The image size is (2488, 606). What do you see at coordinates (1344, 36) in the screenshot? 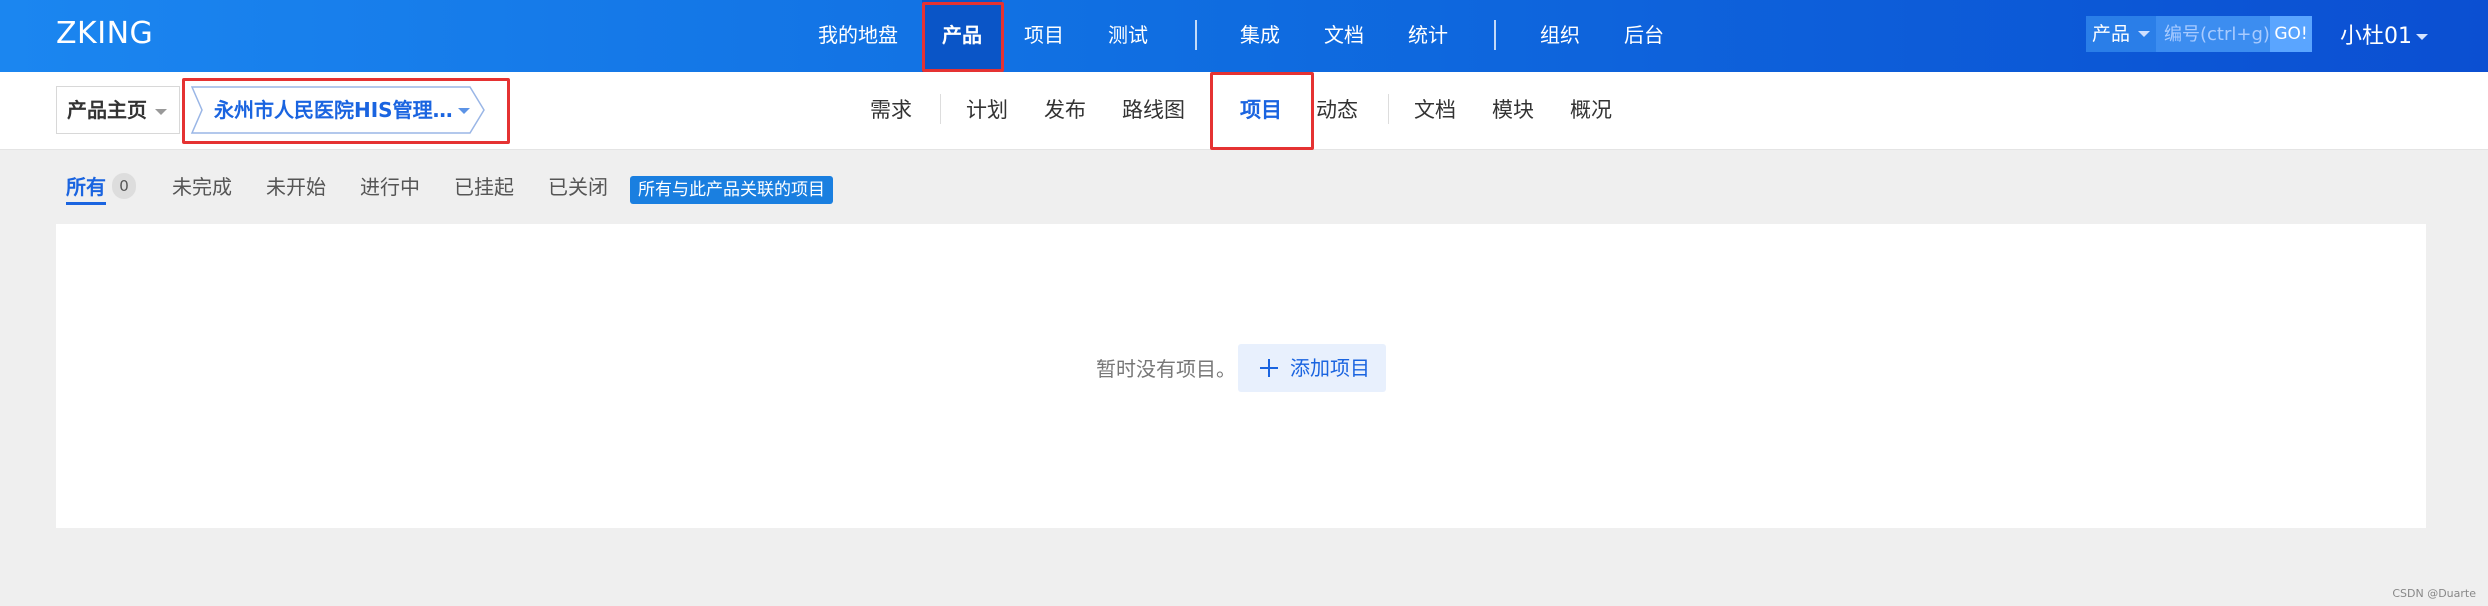
I see `nav-doc: 文档` at bounding box center [1344, 36].